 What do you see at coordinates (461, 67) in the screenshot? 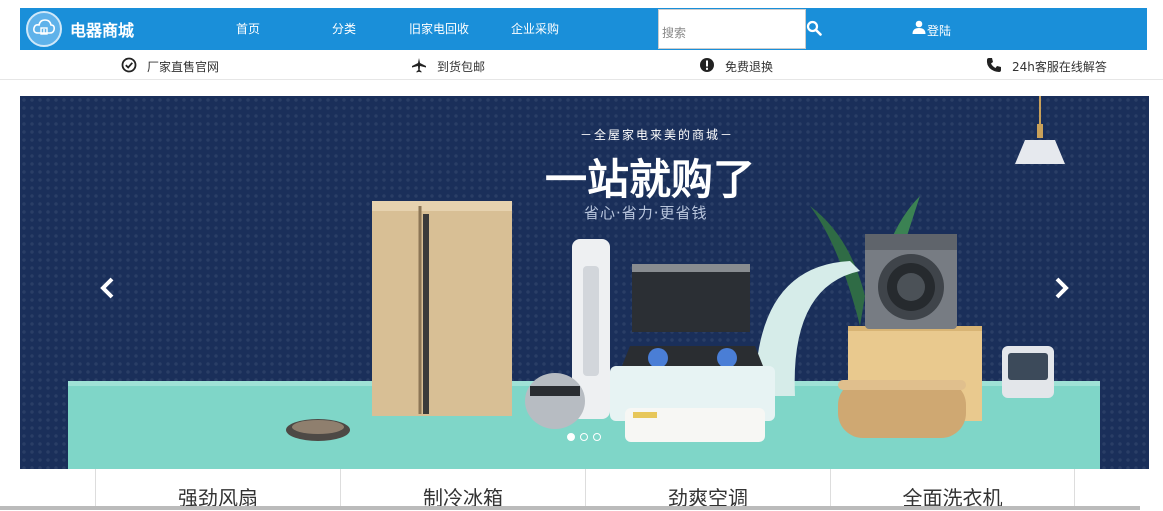
I see `feature-label: 到货包邮` at bounding box center [461, 67].